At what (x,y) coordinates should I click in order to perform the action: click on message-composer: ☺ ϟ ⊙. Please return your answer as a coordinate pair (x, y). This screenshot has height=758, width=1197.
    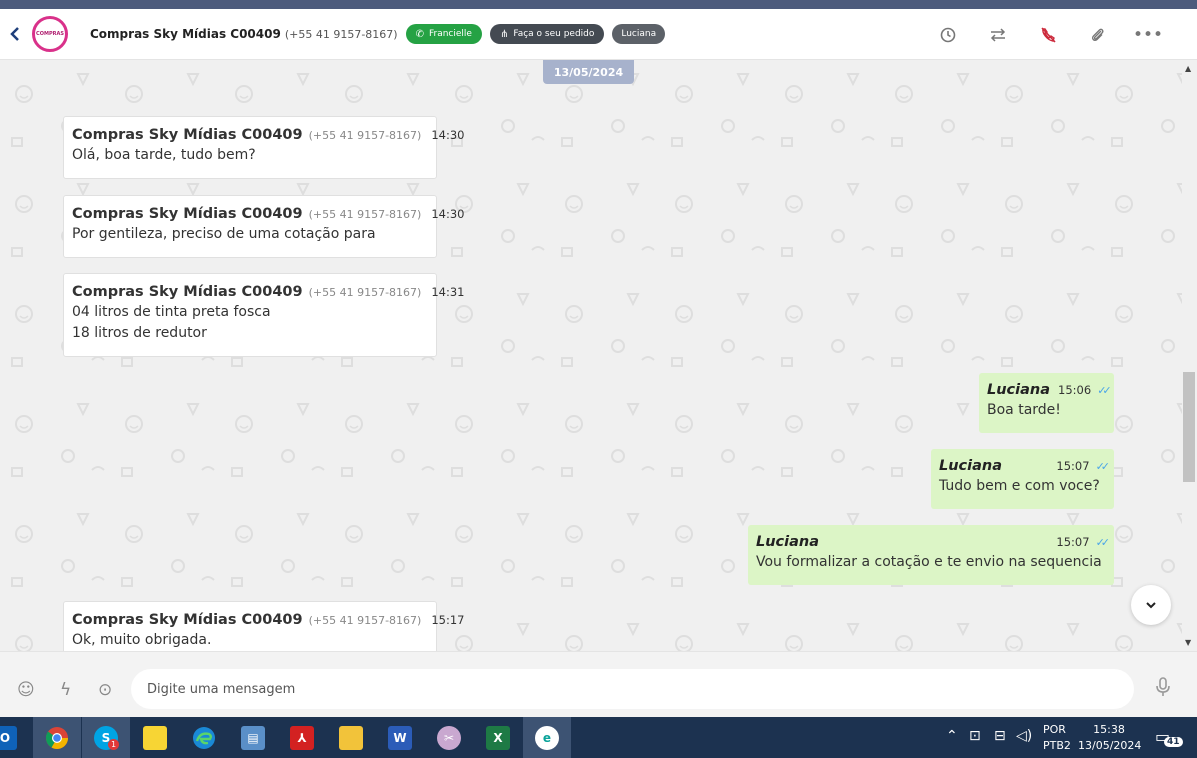
    Looking at the image, I should click on (598, 684).